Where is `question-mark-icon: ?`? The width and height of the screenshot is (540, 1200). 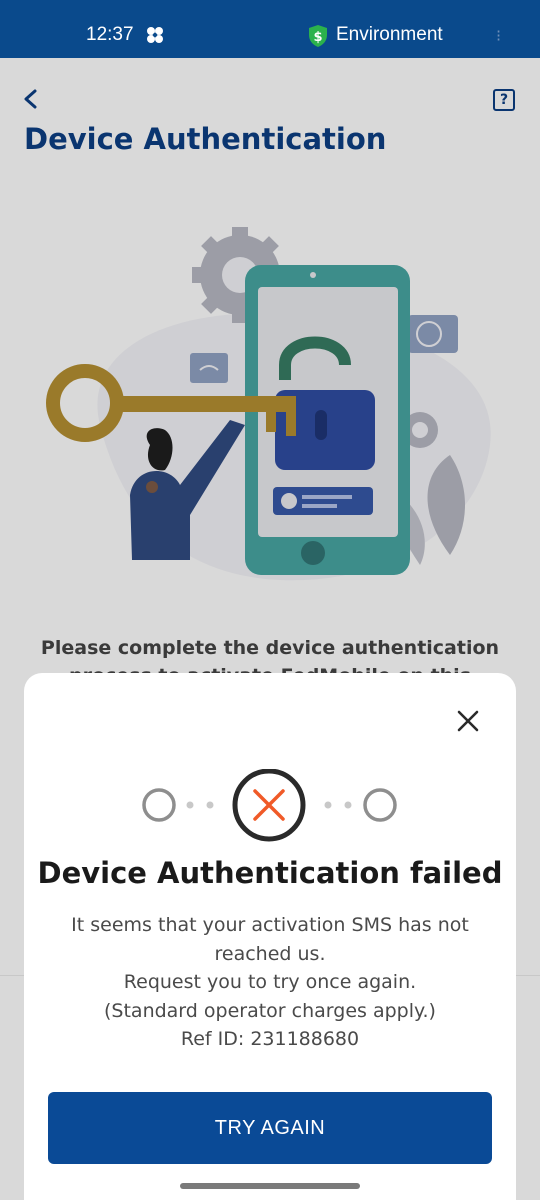
question-mark-icon: ? is located at coordinates (504, 100).